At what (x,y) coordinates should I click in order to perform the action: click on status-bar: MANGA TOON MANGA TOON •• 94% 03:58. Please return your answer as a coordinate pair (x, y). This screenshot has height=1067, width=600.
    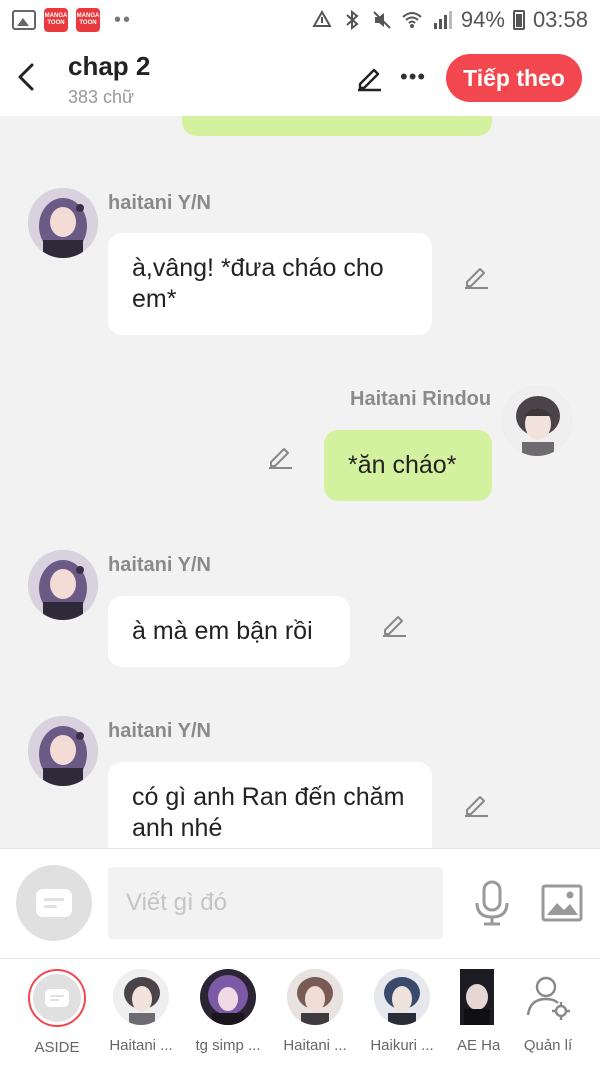
    Looking at the image, I should click on (300, 20).